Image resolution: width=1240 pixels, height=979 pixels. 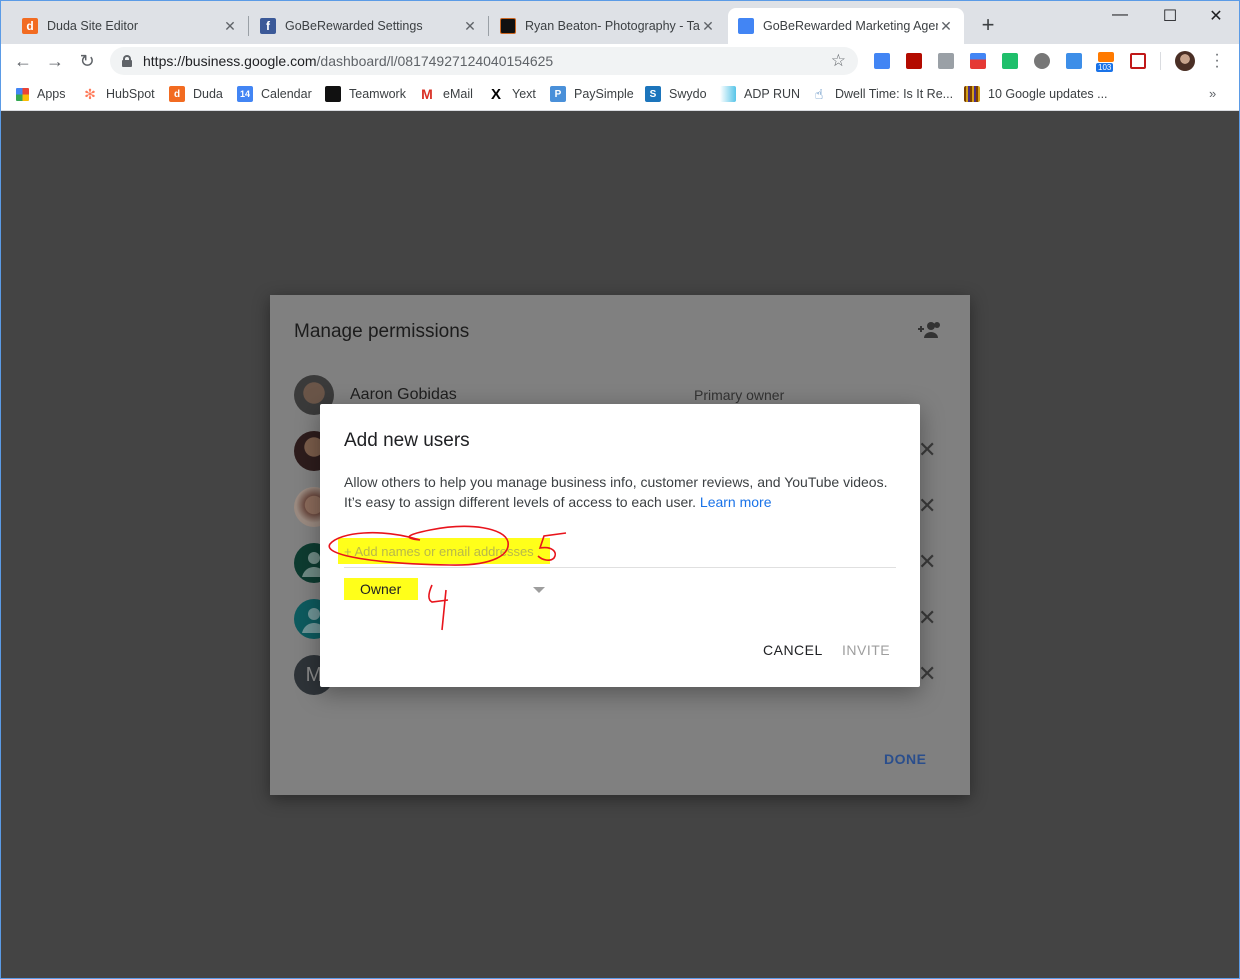 I want to click on chrome-menu-icon: · · ·, so click(x=1217, y=61).